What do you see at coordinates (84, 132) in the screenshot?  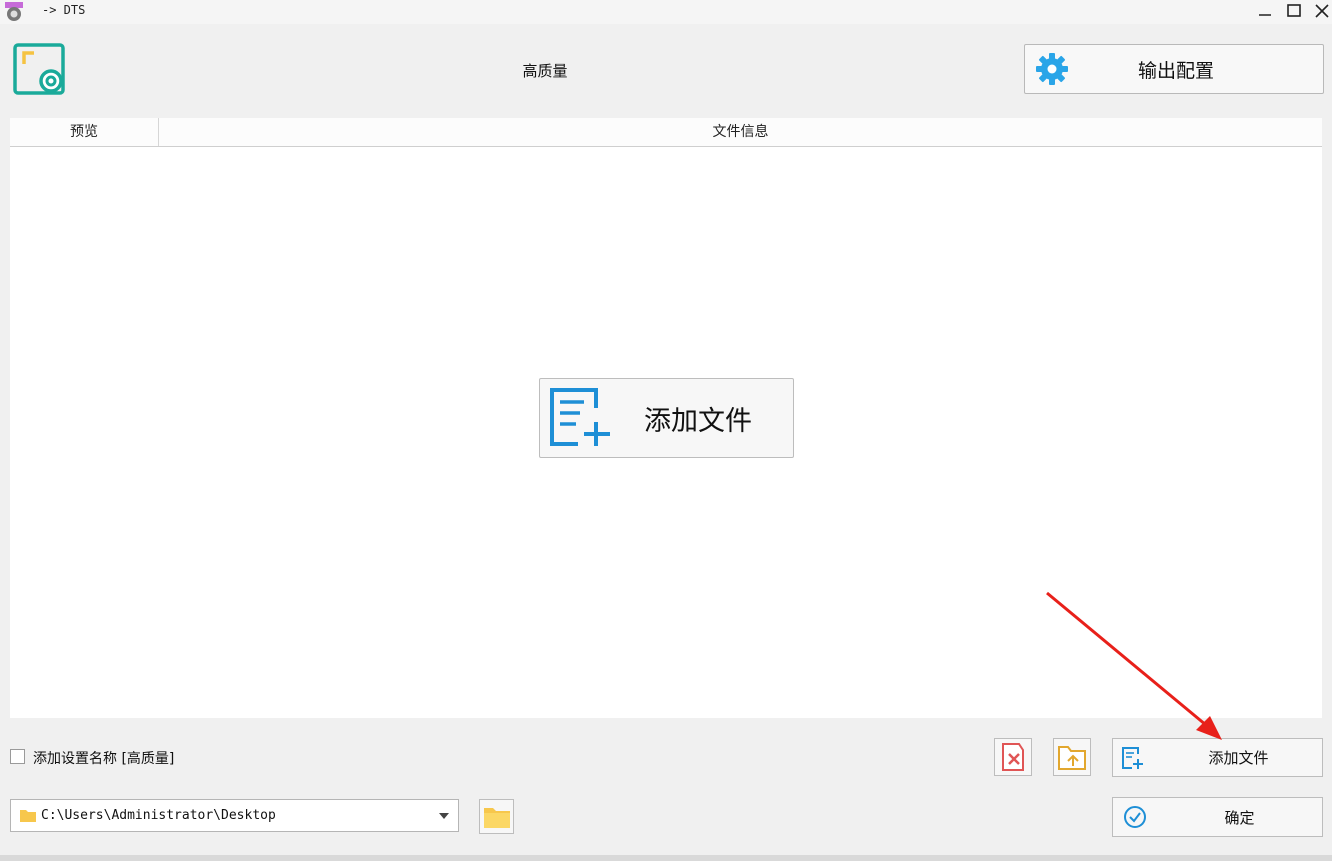 I see `column-header-preview: 预览` at bounding box center [84, 132].